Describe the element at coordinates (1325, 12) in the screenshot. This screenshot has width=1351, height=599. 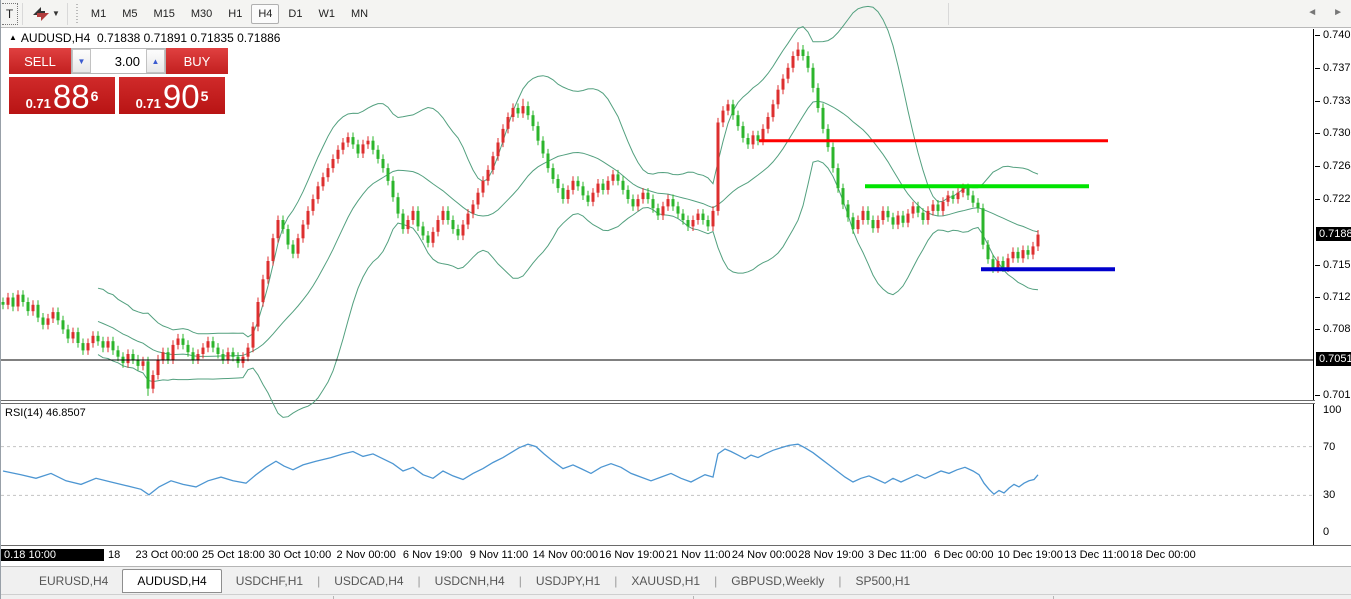
I see `tab-scroll-arrows: ◄ ►` at that location.